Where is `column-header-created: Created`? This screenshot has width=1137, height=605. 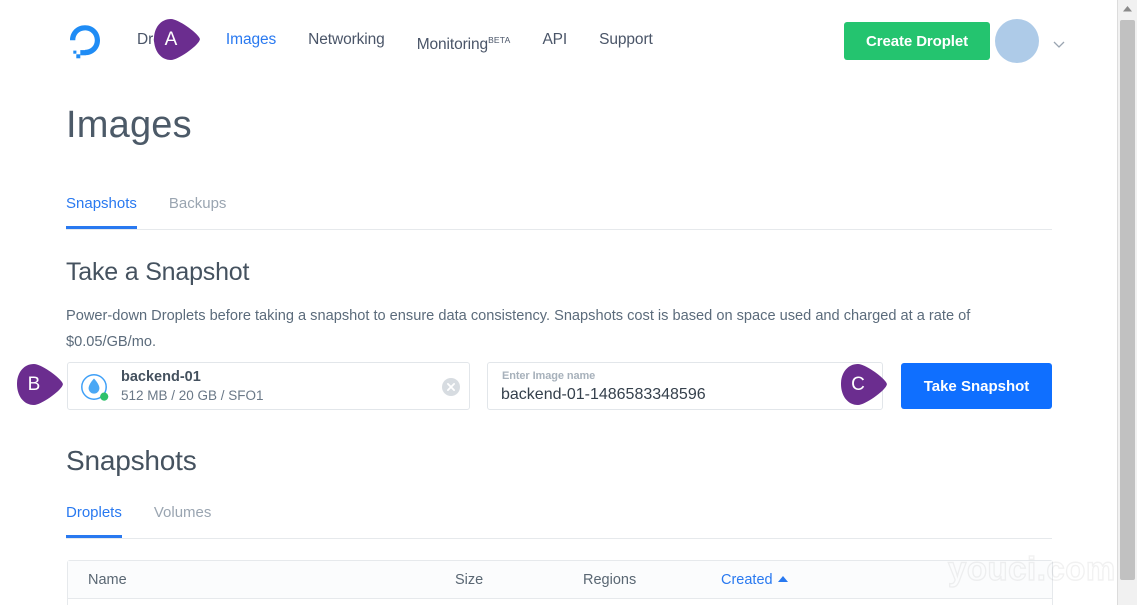 column-header-created: Created is located at coordinates (754, 580).